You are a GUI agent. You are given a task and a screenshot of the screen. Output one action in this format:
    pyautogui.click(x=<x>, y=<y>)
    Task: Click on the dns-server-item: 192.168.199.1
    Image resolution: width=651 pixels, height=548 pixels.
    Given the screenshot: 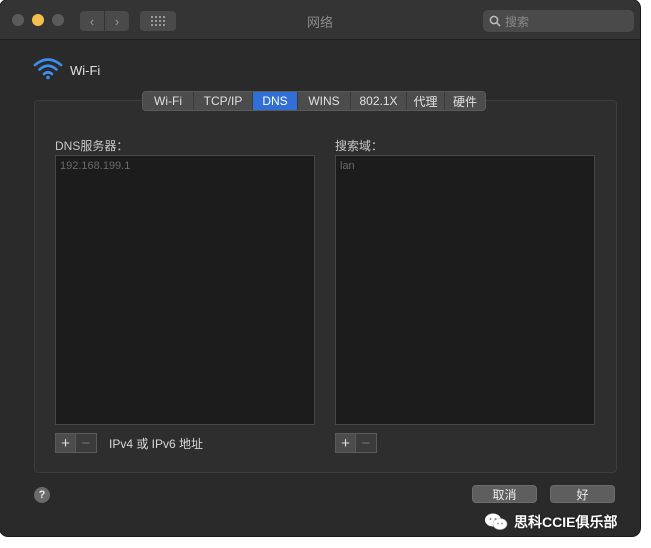 What is the action you would take?
    pyautogui.click(x=185, y=164)
    